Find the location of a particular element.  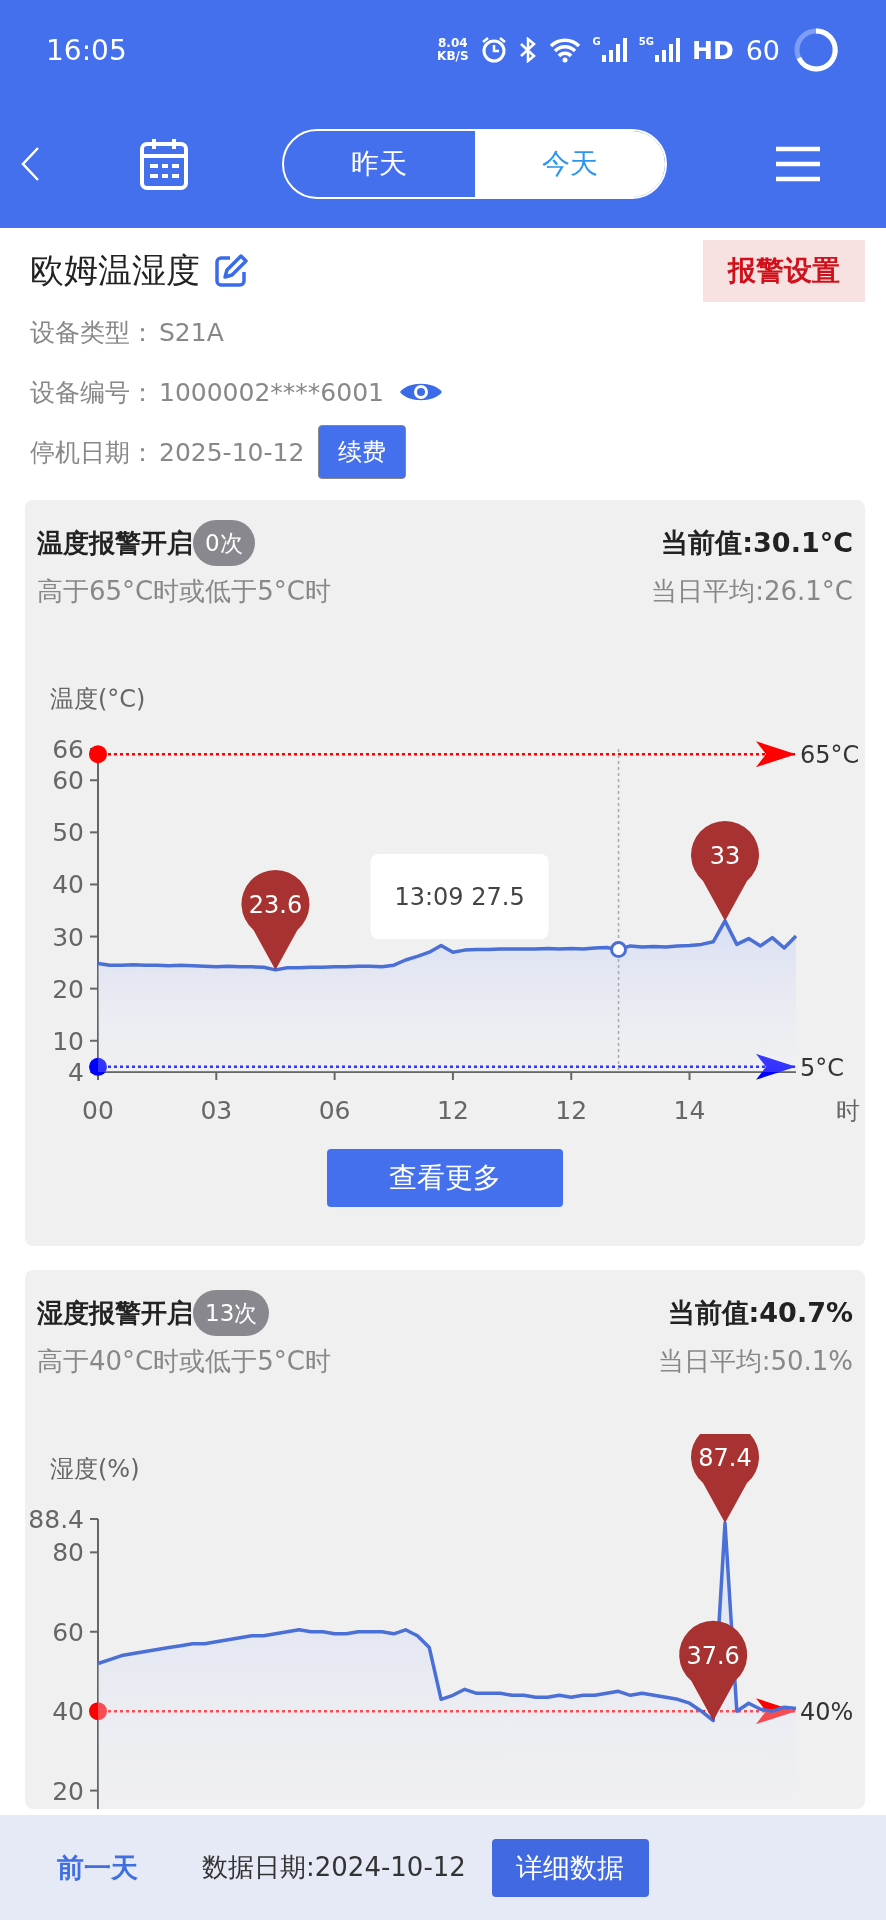

value-pin: 33 is located at coordinates (725, 871).